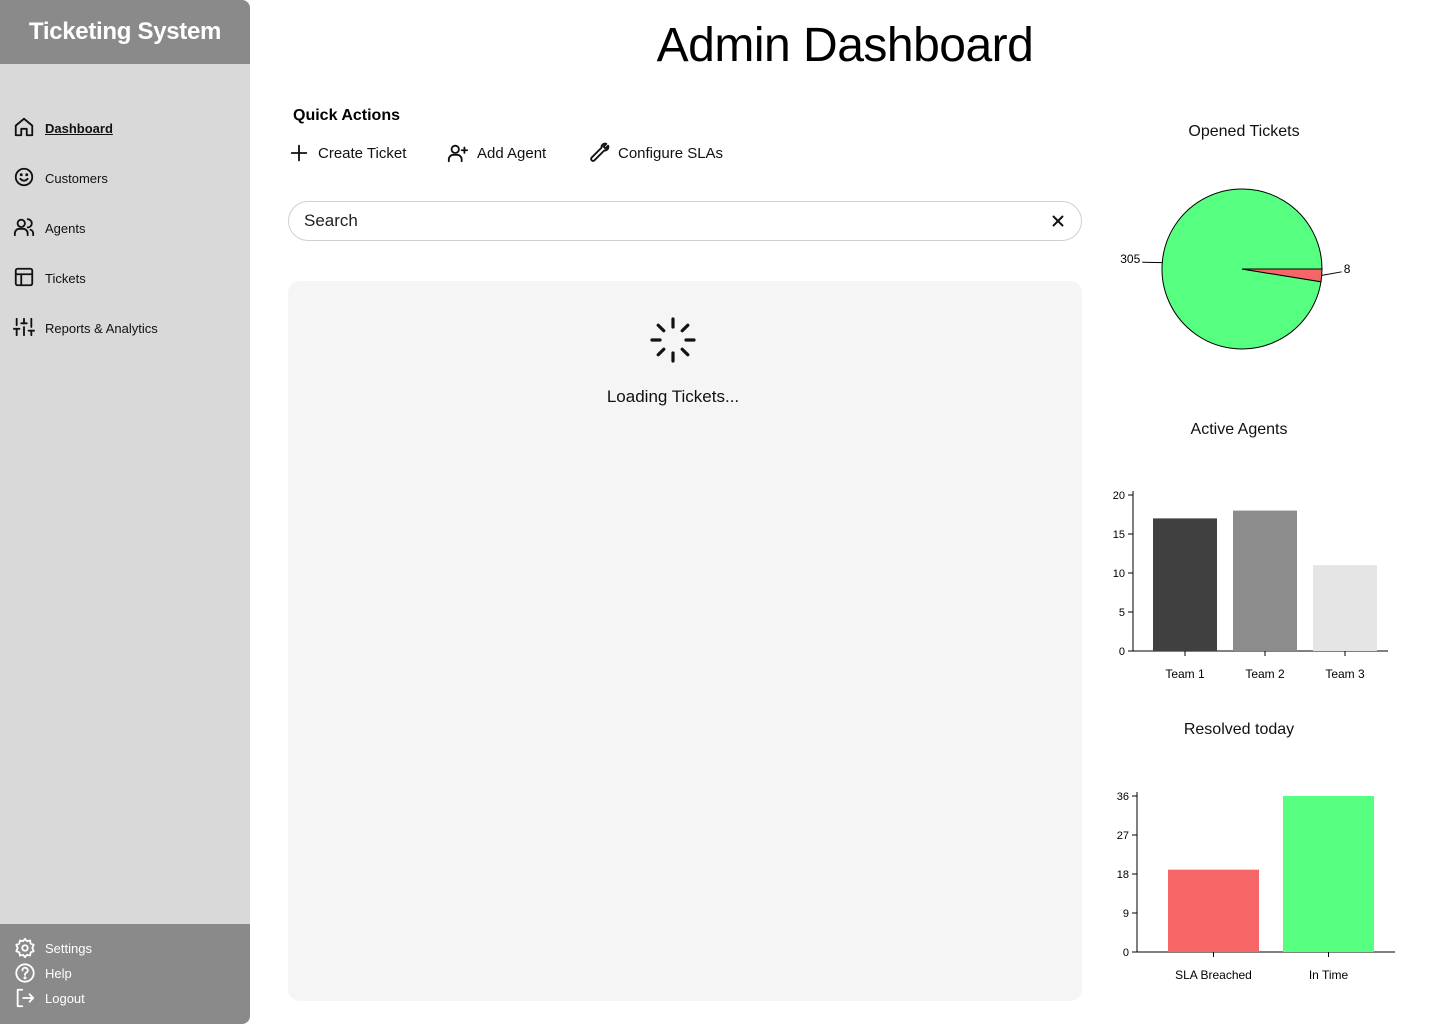  Describe the element at coordinates (68, 948) in the screenshot. I see `settings-label: Settings` at that location.